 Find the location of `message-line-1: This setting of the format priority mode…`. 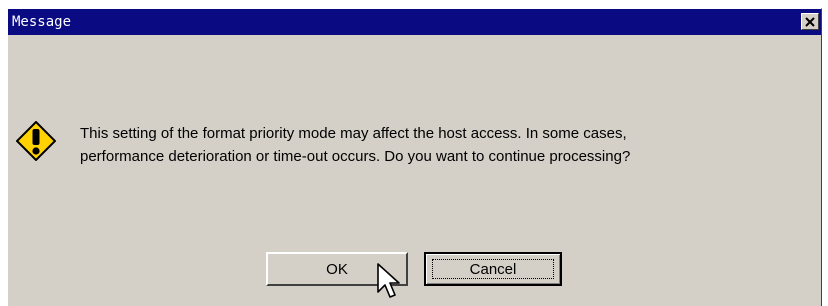

message-line-1: This setting of the format priority mode… is located at coordinates (353, 133).